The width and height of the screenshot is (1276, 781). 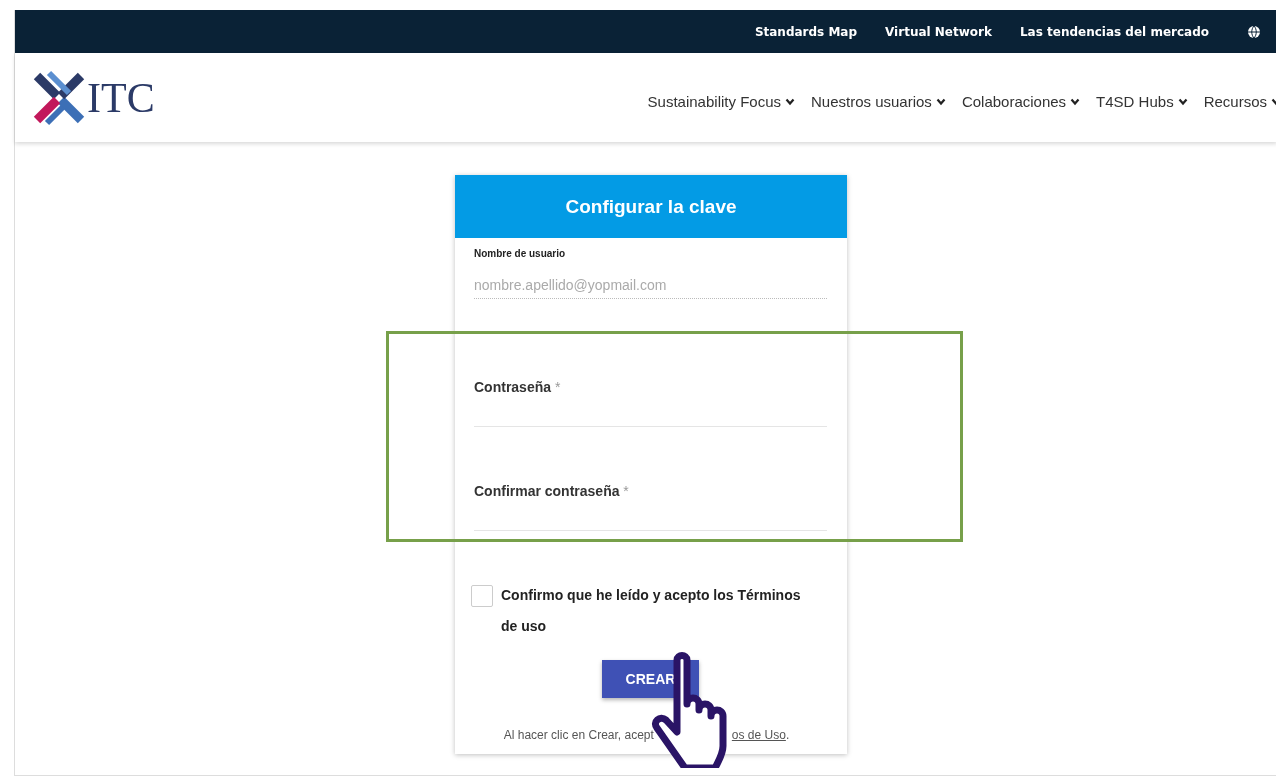 I want to click on itc-logo: ITC, so click(x=92, y=97).